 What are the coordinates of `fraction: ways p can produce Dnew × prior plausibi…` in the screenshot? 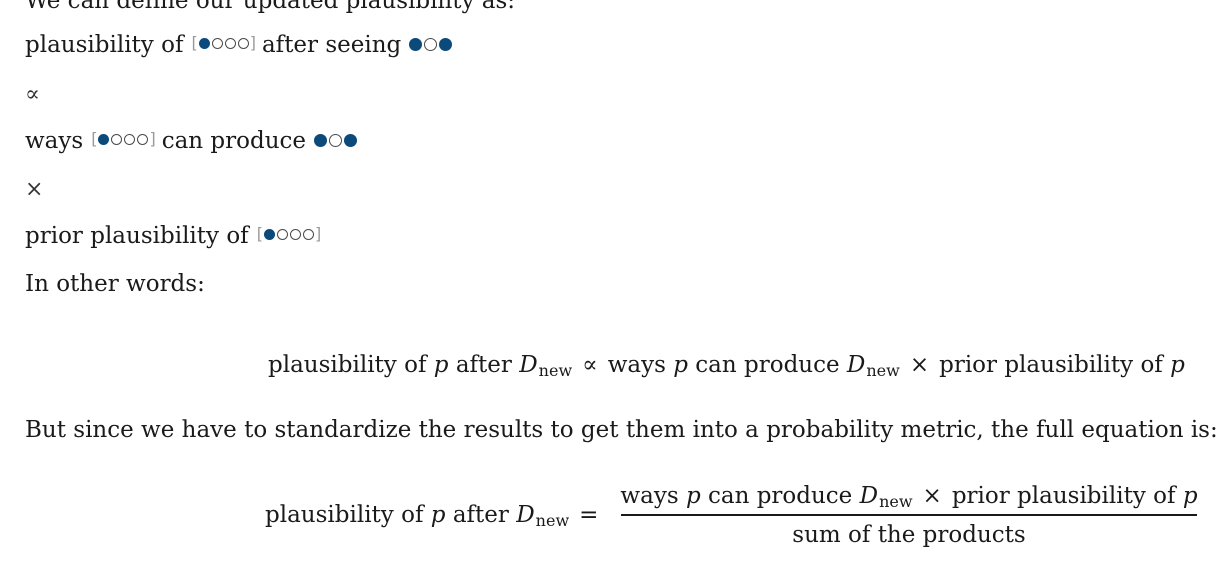 It's located at (908, 515).